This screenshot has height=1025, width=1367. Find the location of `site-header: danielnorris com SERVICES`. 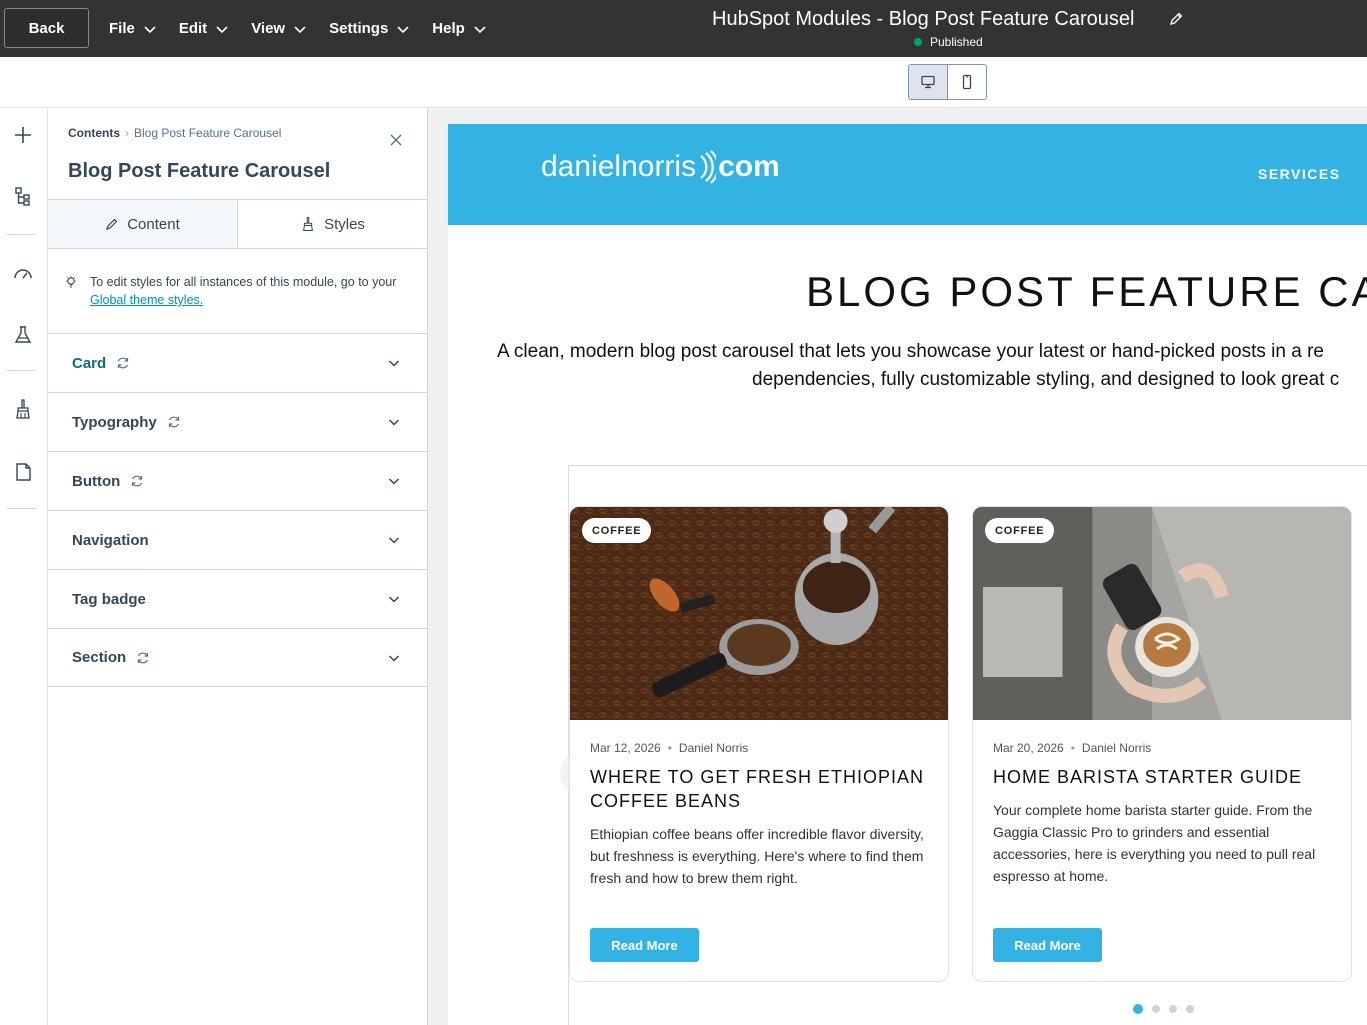

site-header: danielnorris com SERVICES is located at coordinates (907, 174).